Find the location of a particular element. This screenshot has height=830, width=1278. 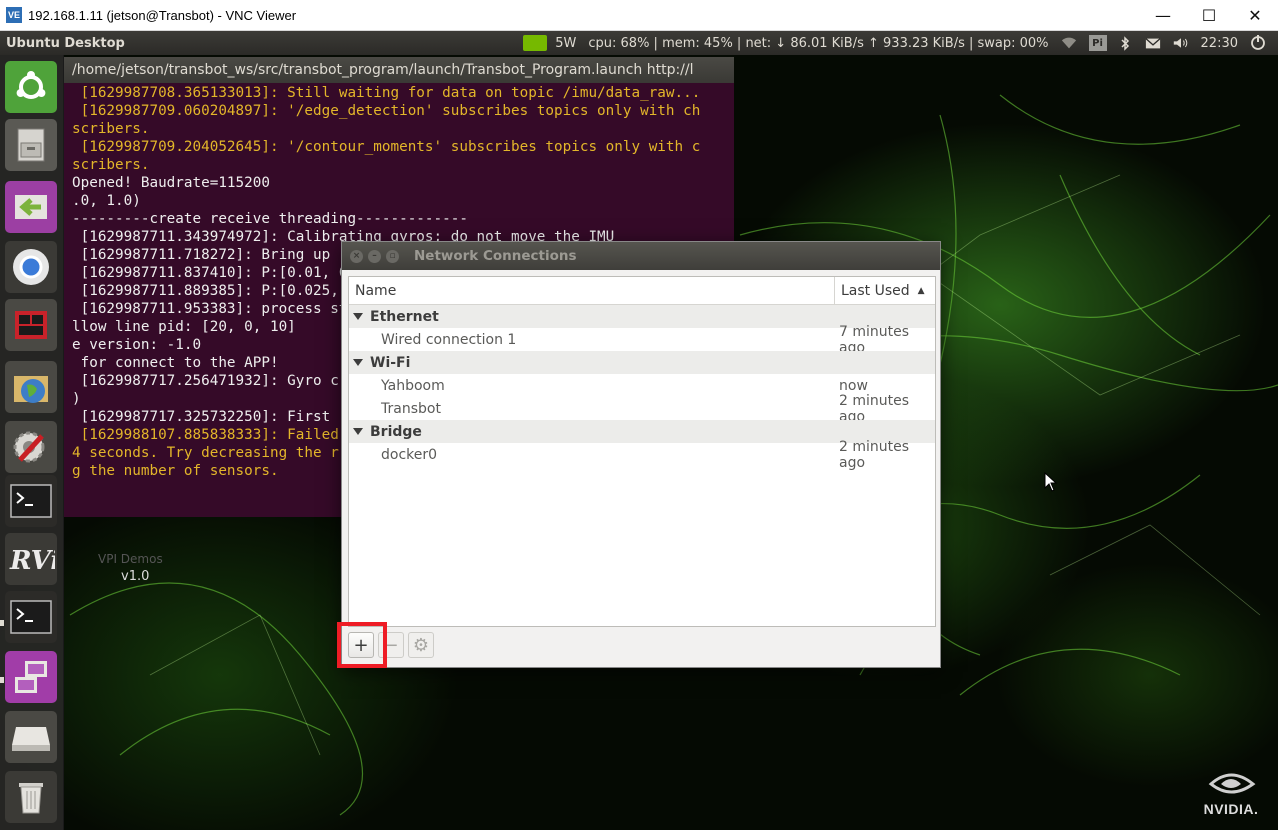

connection-group-row: Wi-Fi is located at coordinates (642, 362).